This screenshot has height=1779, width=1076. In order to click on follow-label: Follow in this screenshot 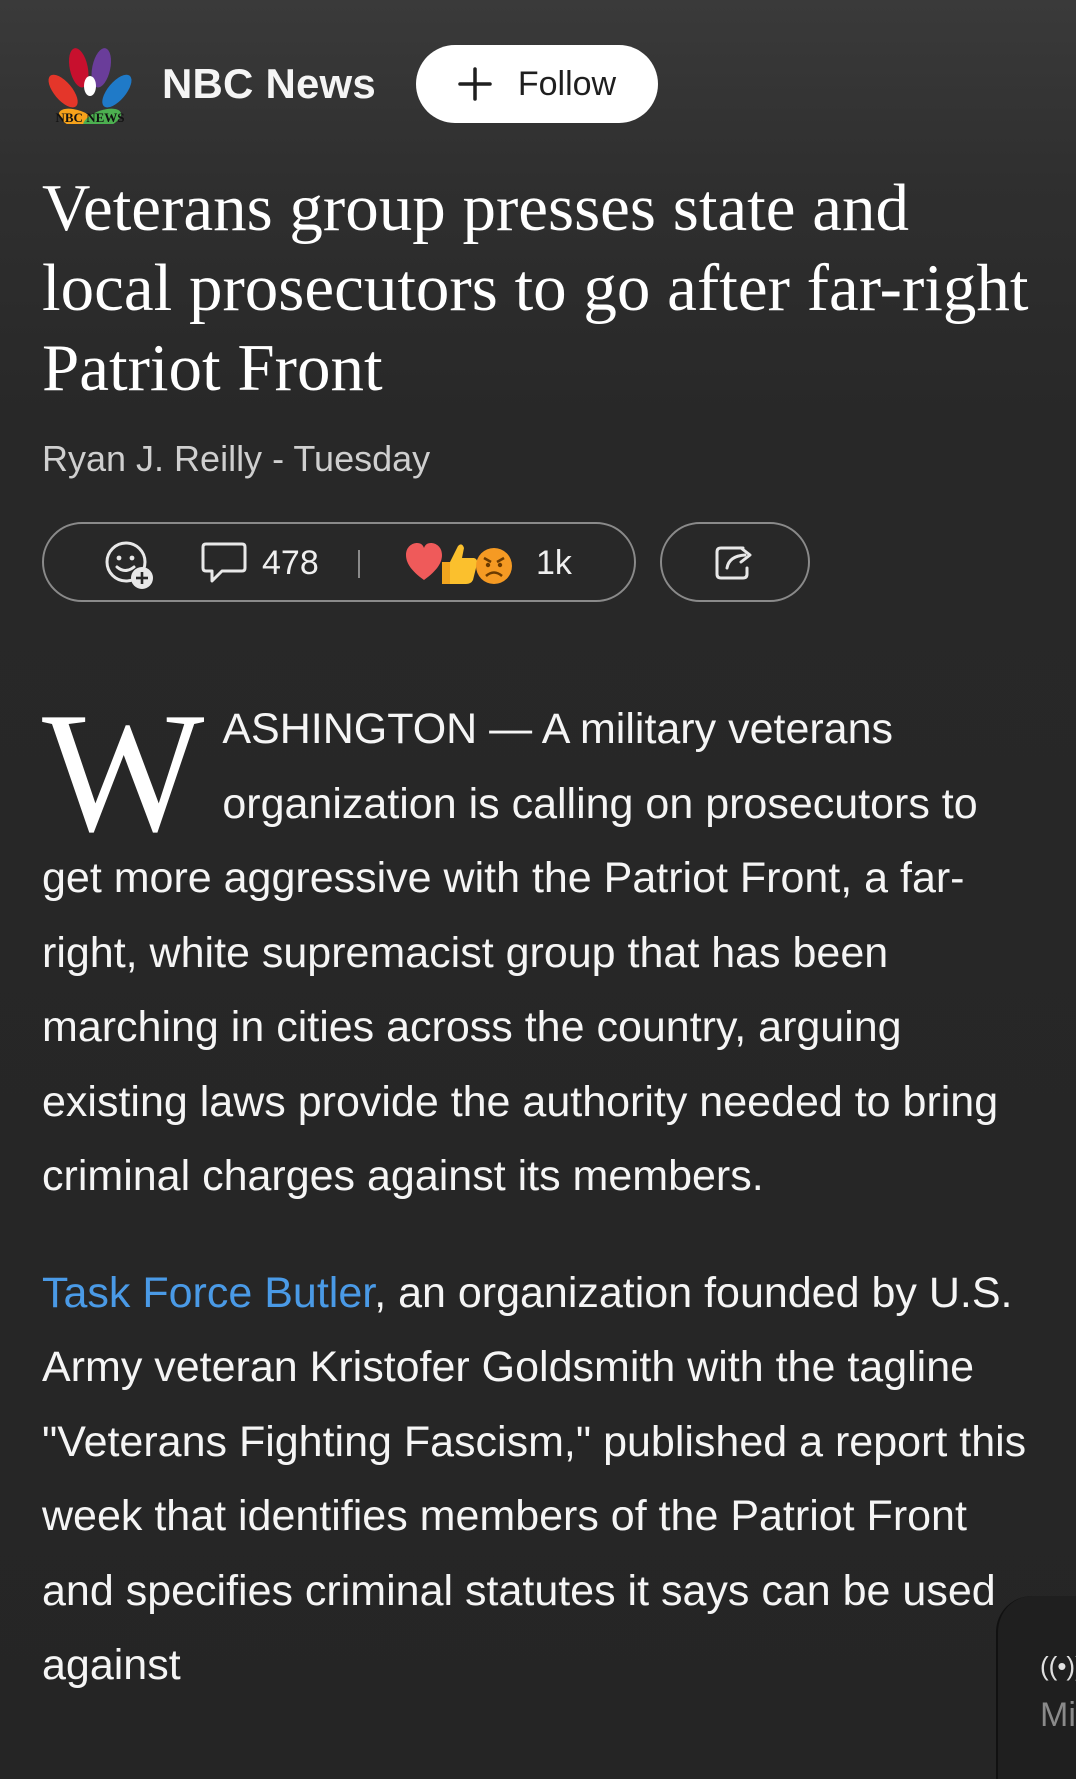, I will do `click(567, 83)`.